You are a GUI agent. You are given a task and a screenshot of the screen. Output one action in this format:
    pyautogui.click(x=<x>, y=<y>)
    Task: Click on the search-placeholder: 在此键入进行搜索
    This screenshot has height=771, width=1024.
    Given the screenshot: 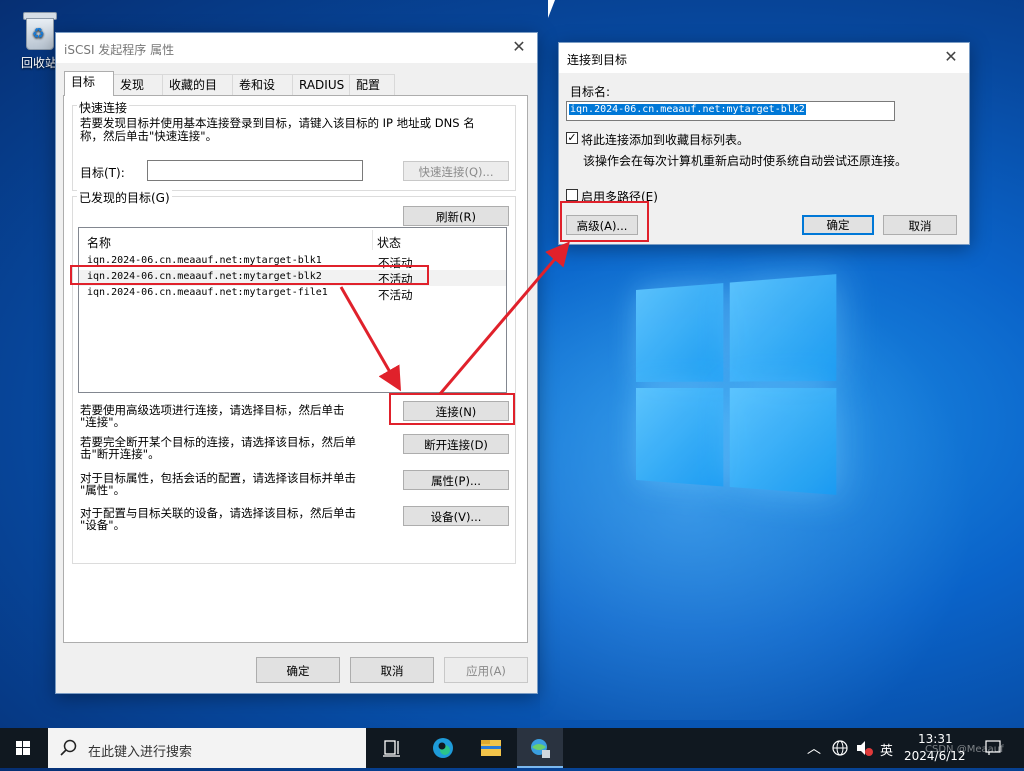 What is the action you would take?
    pyautogui.click(x=140, y=752)
    